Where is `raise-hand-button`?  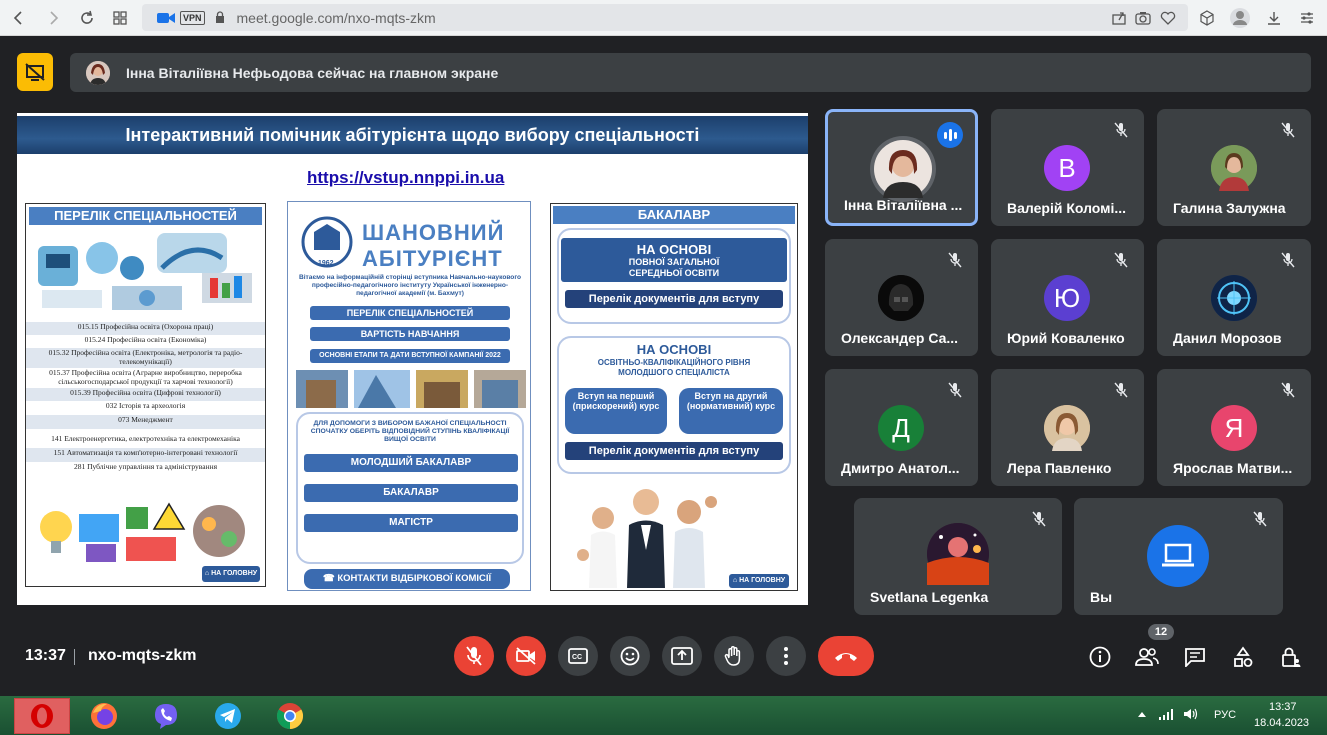 raise-hand-button is located at coordinates (734, 656).